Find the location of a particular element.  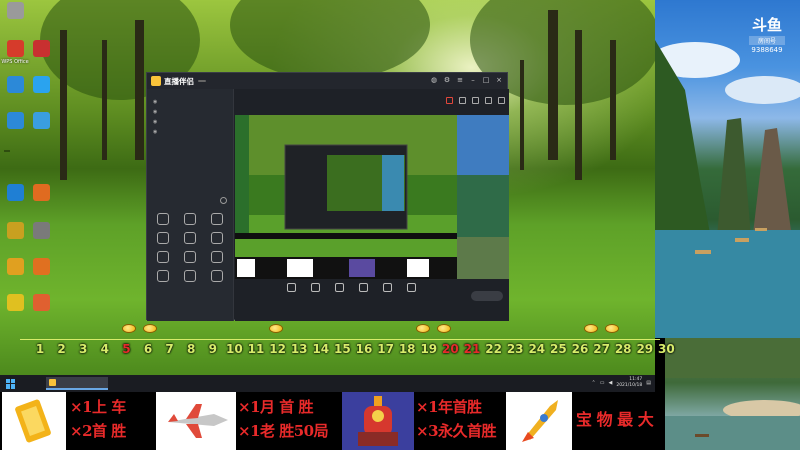

scenery-video-bottom is located at coordinates (732, 394).